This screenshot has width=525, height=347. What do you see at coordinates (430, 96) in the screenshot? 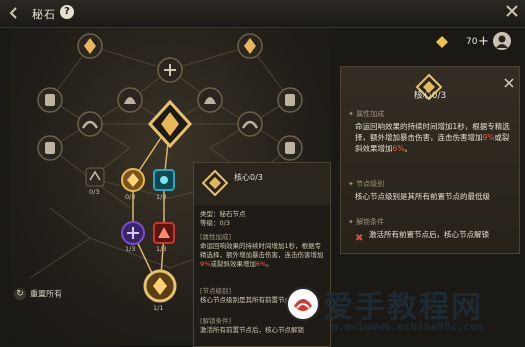
I see `panel-title: 核心0/3` at bounding box center [430, 96].